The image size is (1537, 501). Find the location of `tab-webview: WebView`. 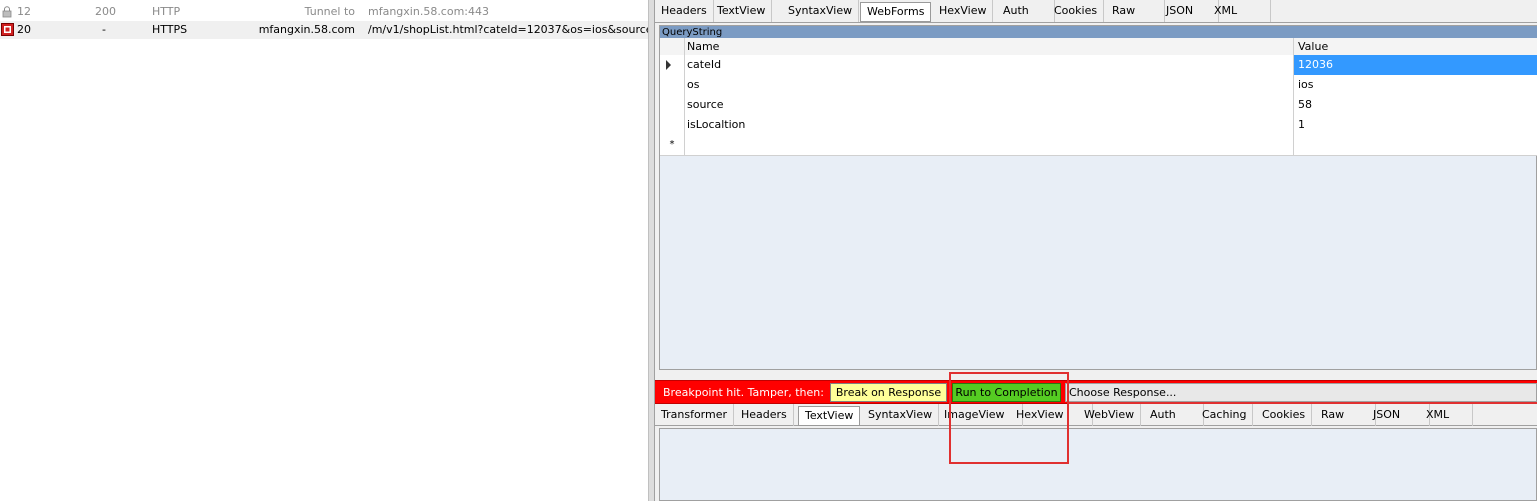

tab-webview: WebView is located at coordinates (1110, 415).